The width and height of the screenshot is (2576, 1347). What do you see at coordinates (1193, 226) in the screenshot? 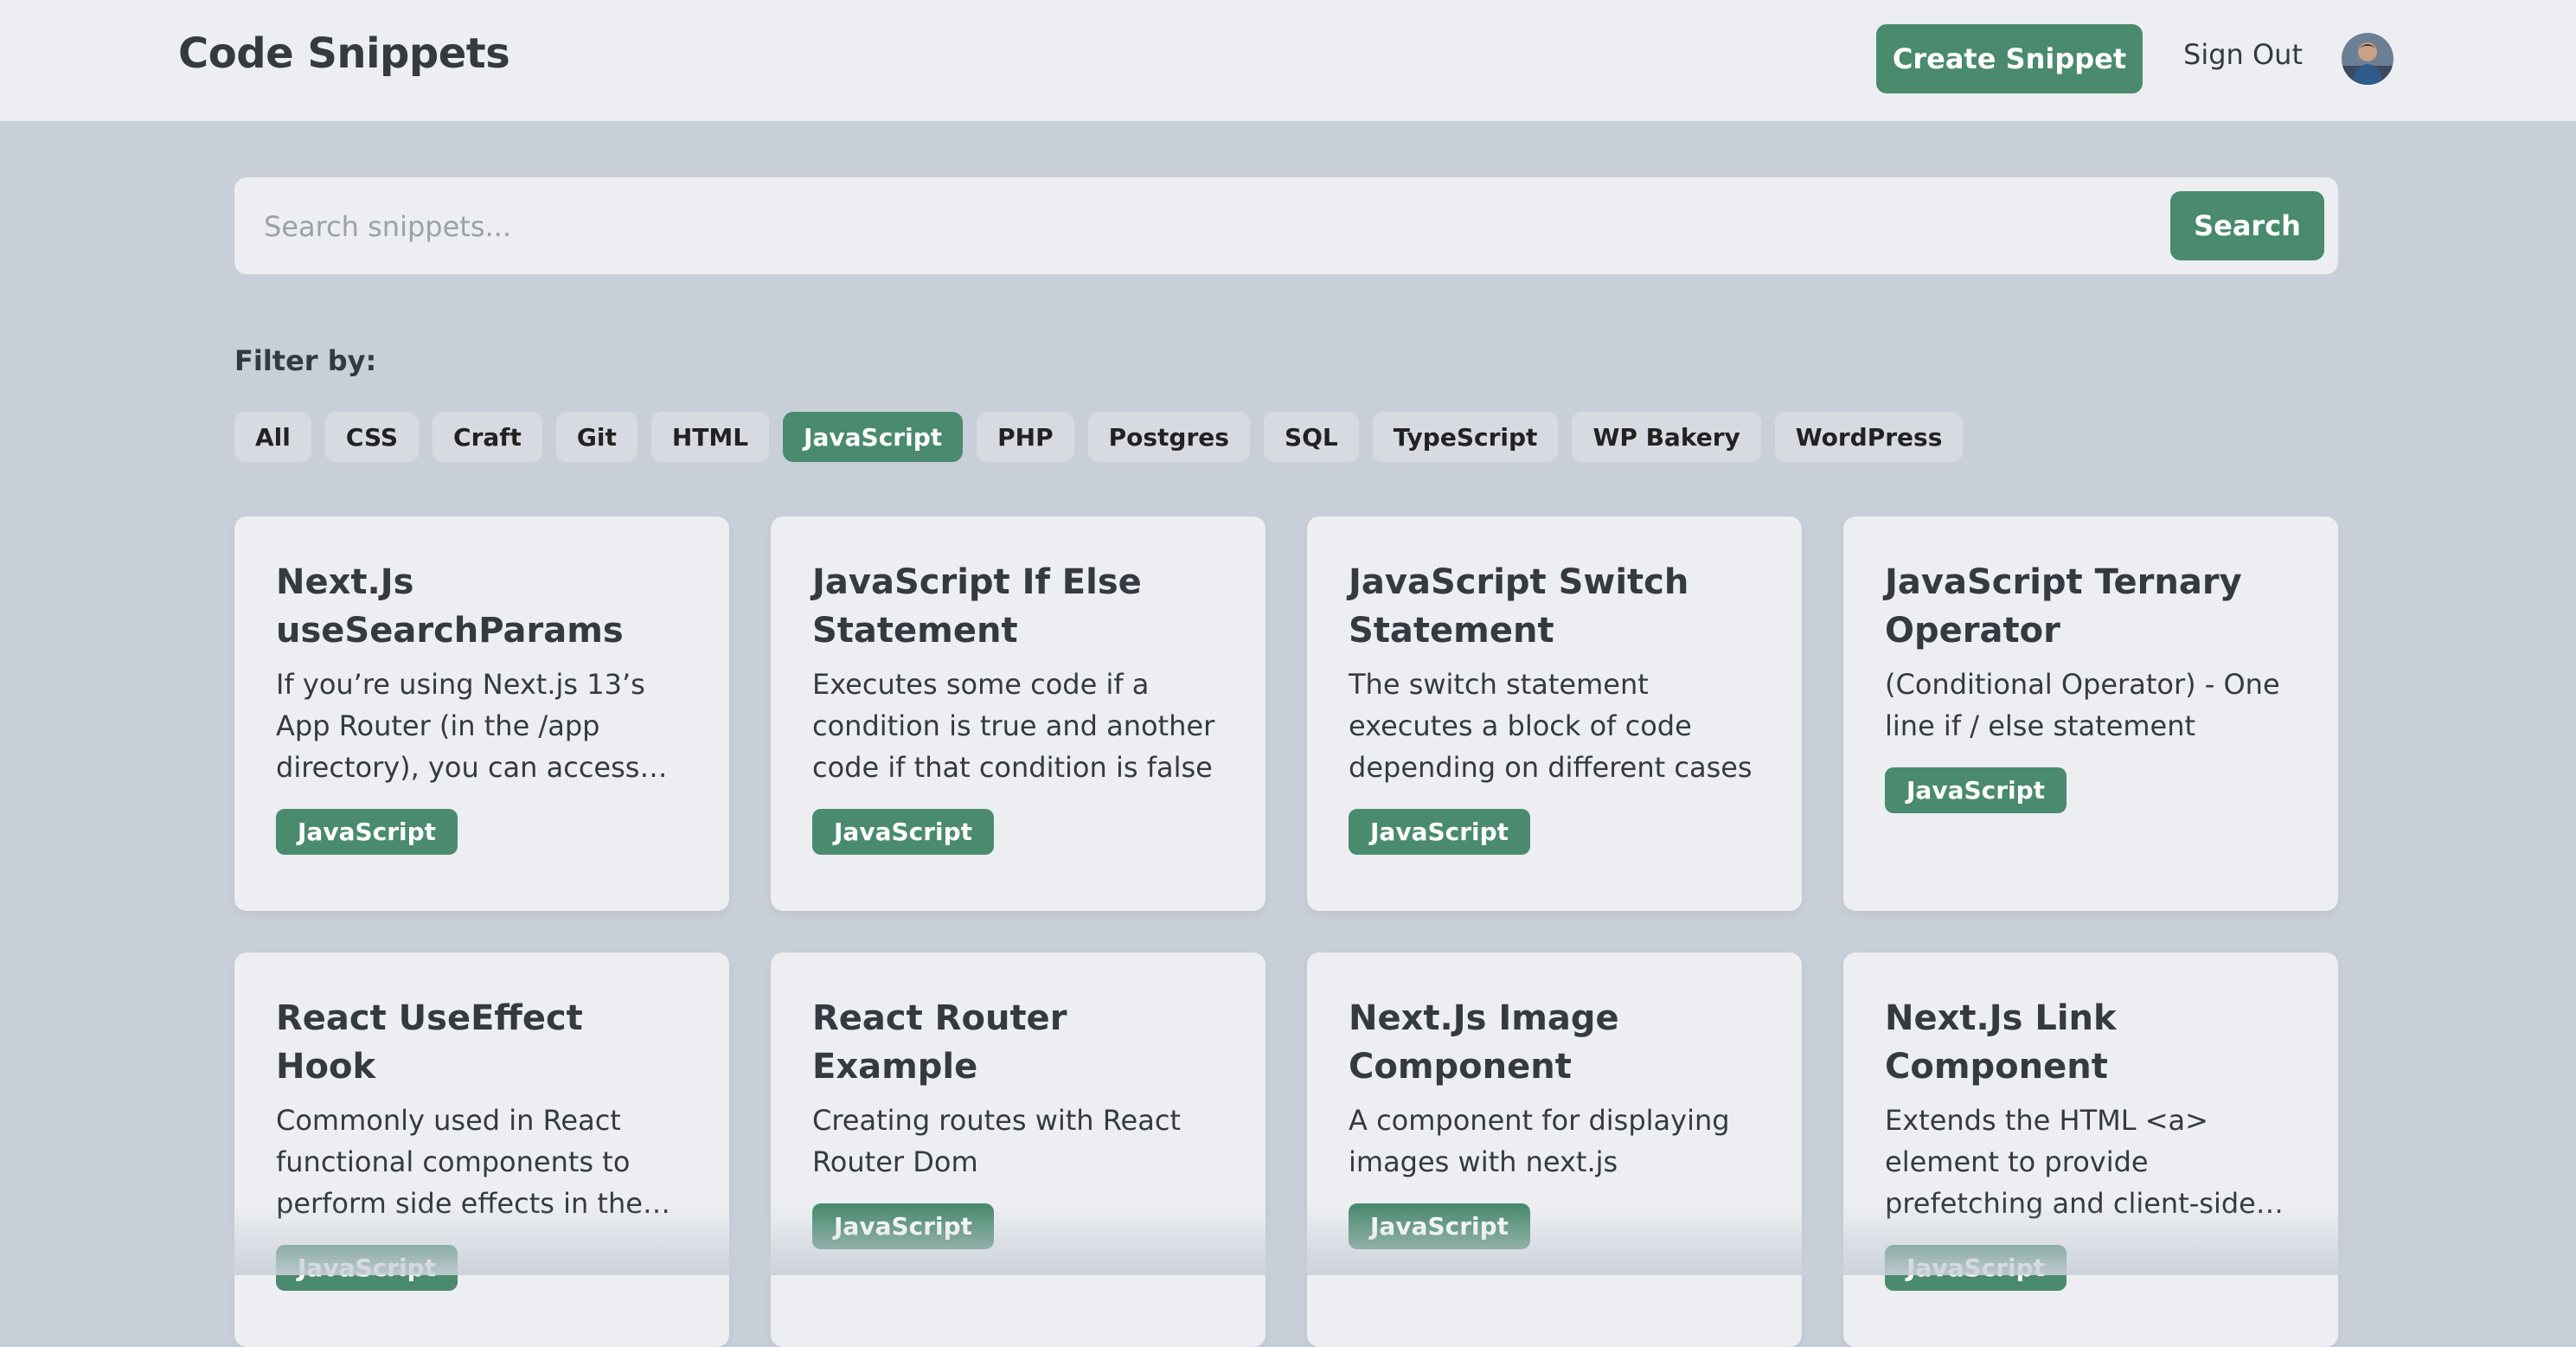
I see `search-input` at bounding box center [1193, 226].